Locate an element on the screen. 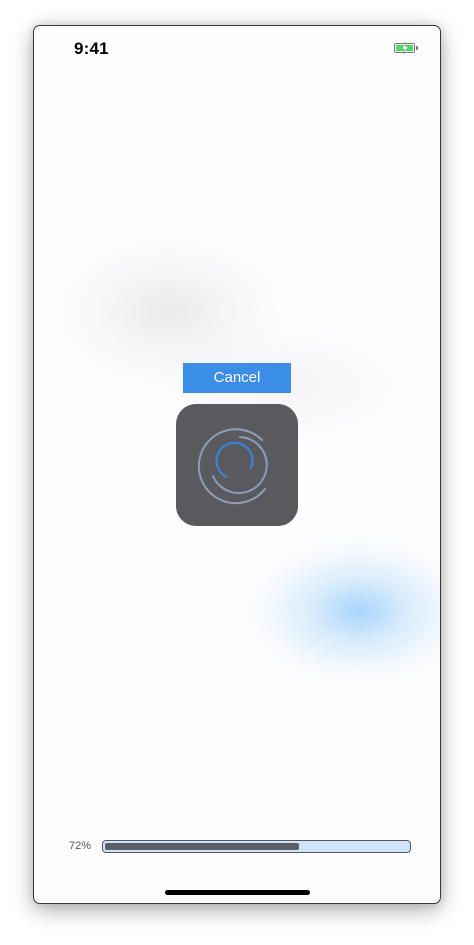 This screenshot has width=474, height=945. progress-bar-fill is located at coordinates (202, 846).